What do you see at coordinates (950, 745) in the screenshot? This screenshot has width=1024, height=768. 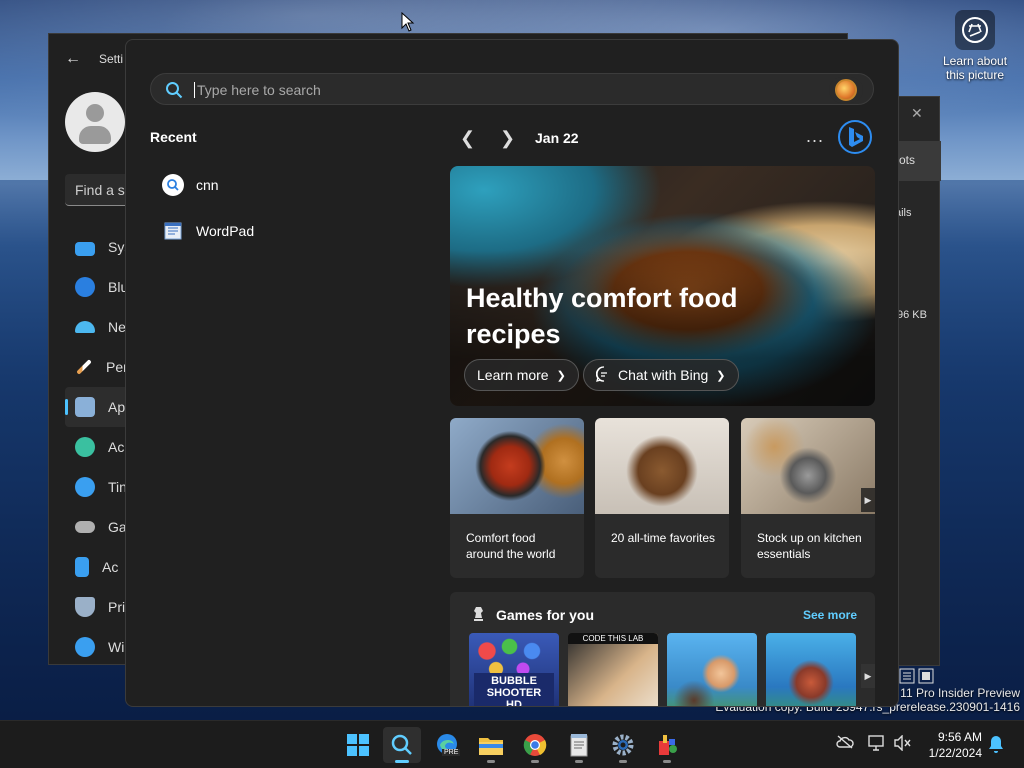 I see `clock: 9:56 AM 1/22/2024` at bounding box center [950, 745].